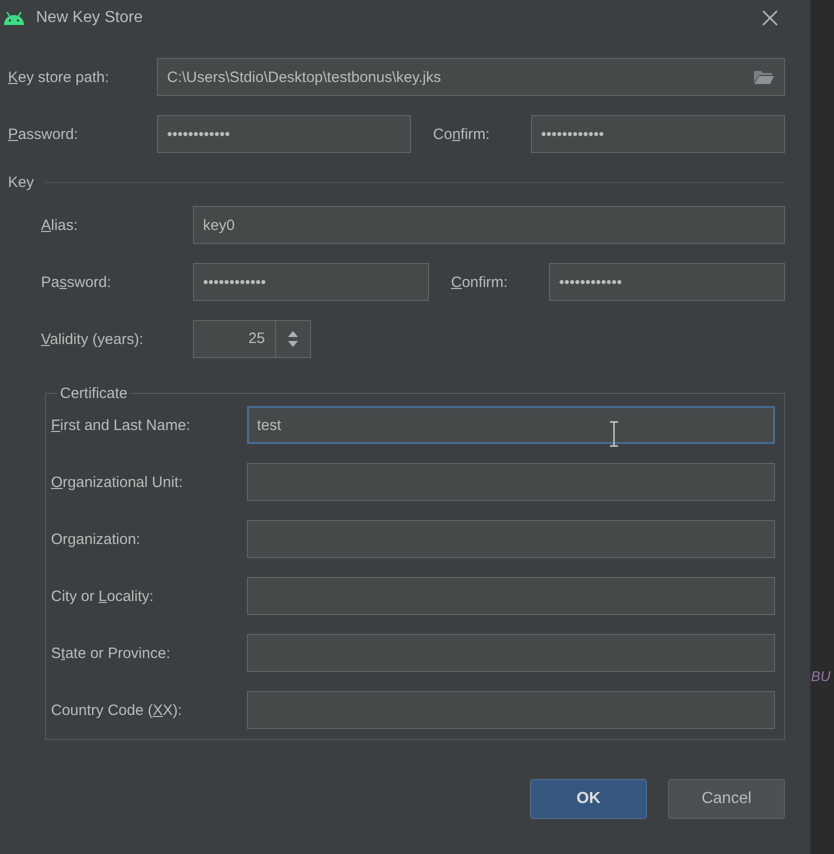 The height and width of the screenshot is (854, 834). Describe the element at coordinates (588, 799) in the screenshot. I see `ok-button: OK` at that location.